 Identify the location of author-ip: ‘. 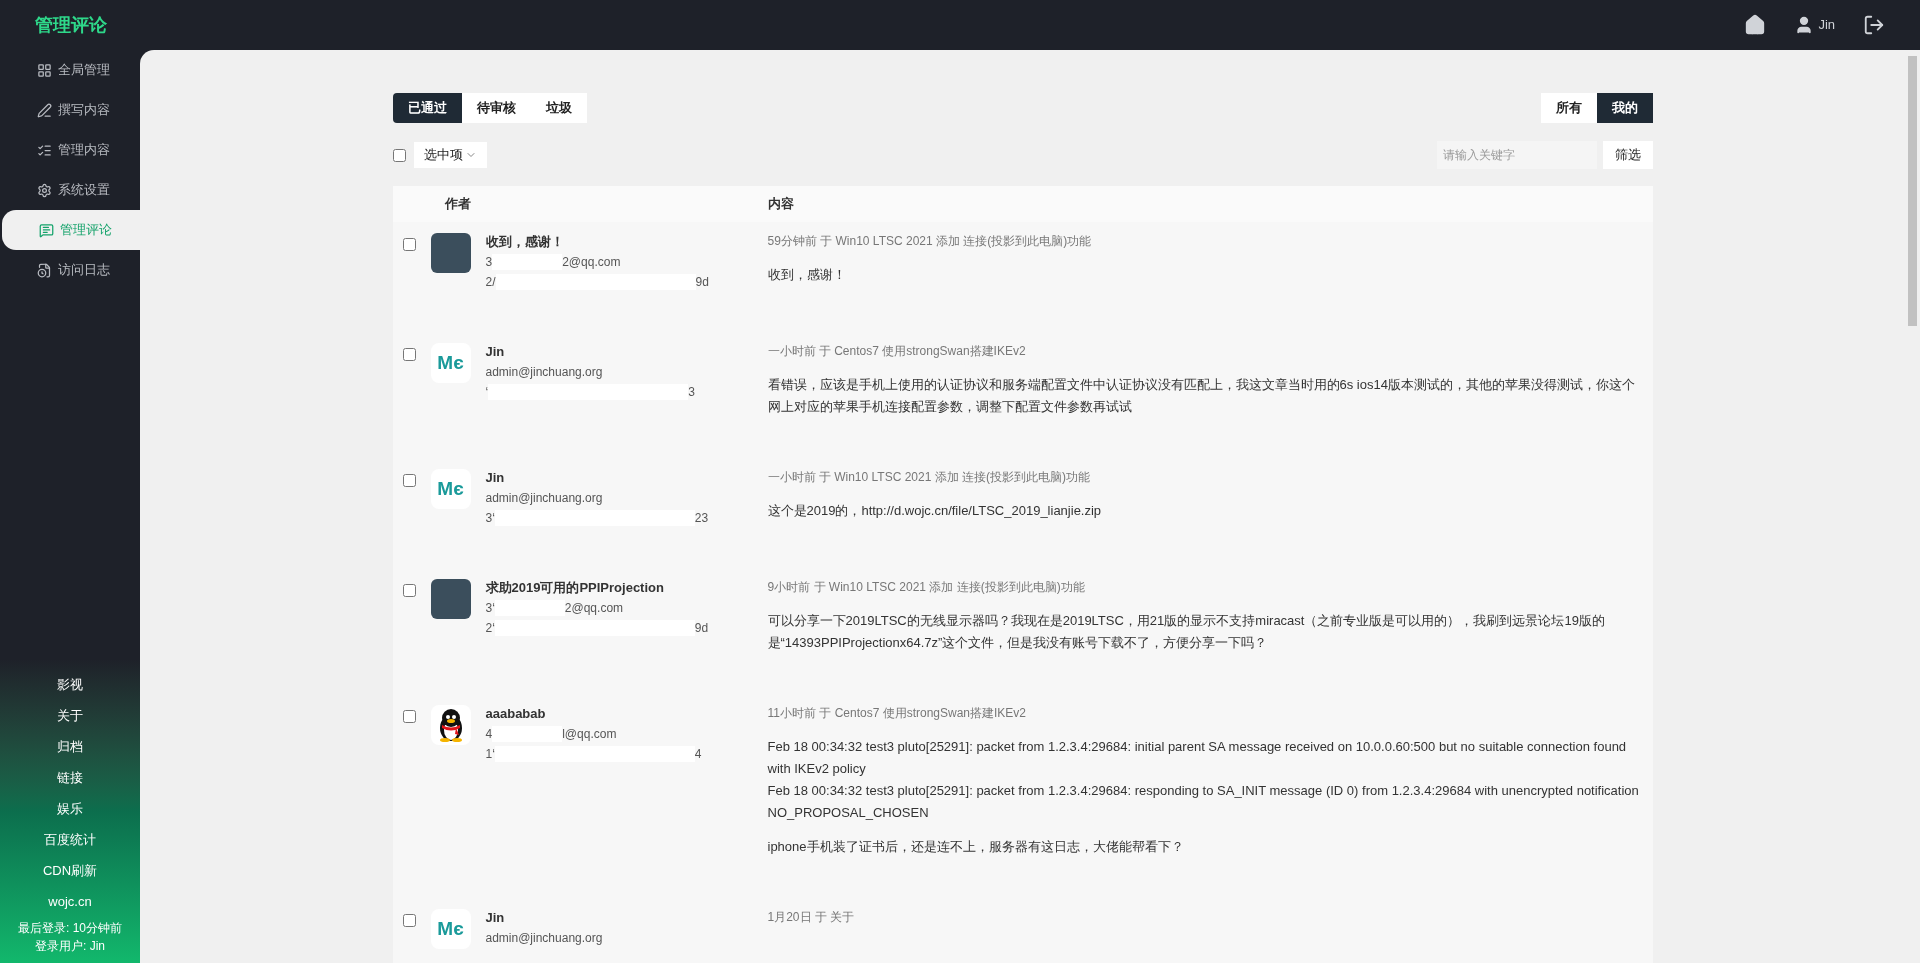
(487, 392).